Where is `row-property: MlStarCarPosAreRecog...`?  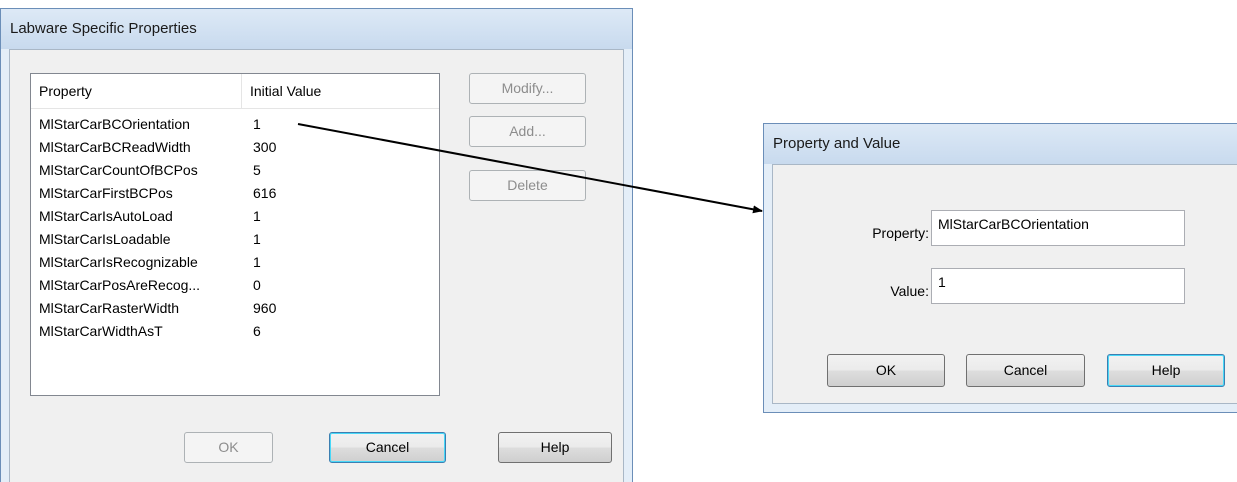
row-property: MlStarCarPosAreRecog... is located at coordinates (120, 285).